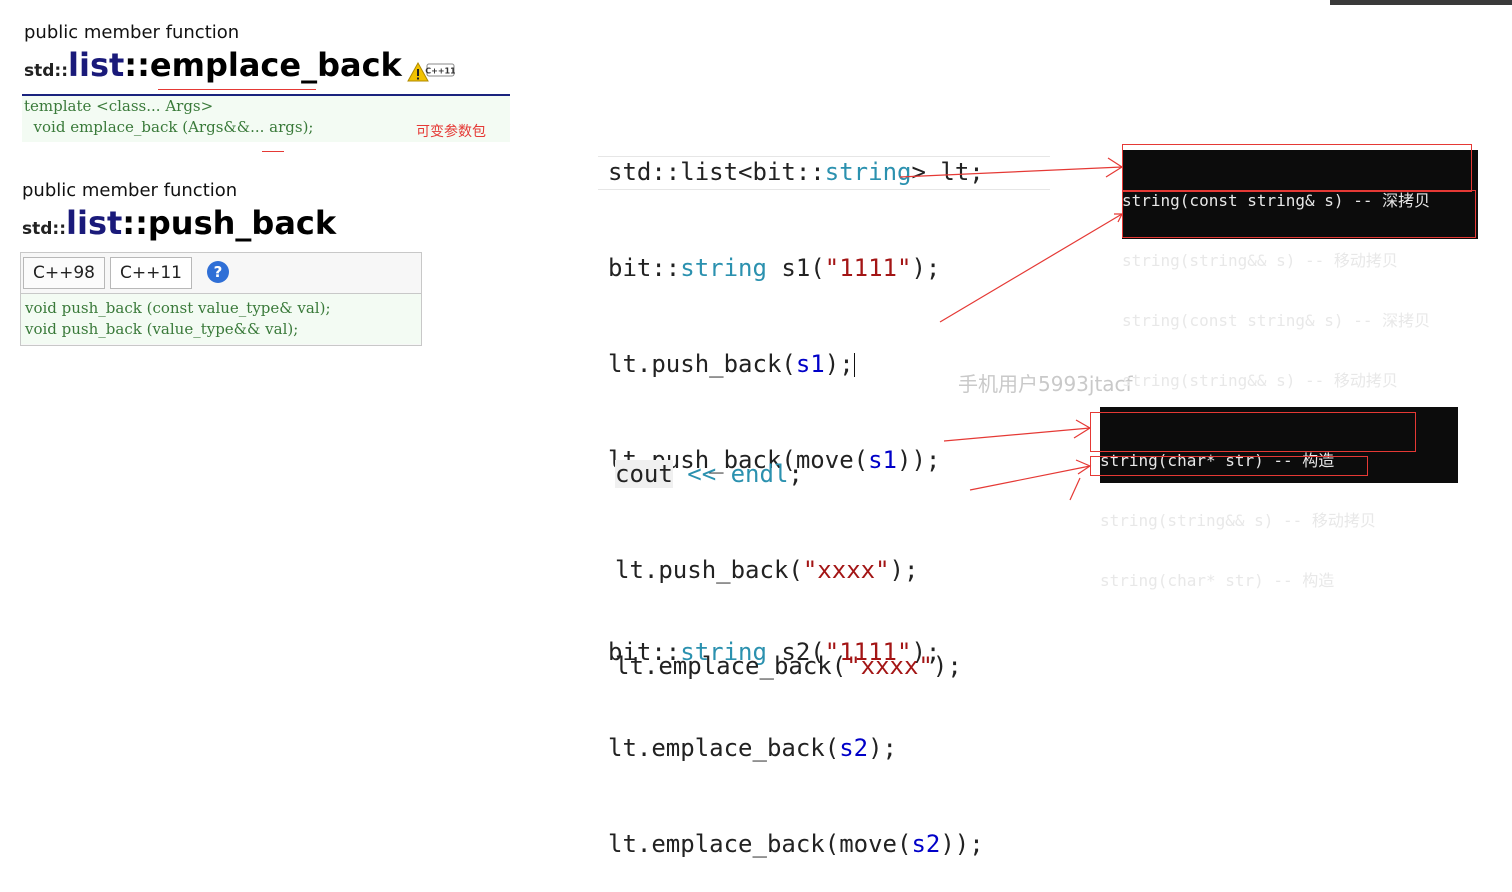  Describe the element at coordinates (788, 666) in the screenshot. I see `code-line: lt.emplace_back("xxxx");` at that location.